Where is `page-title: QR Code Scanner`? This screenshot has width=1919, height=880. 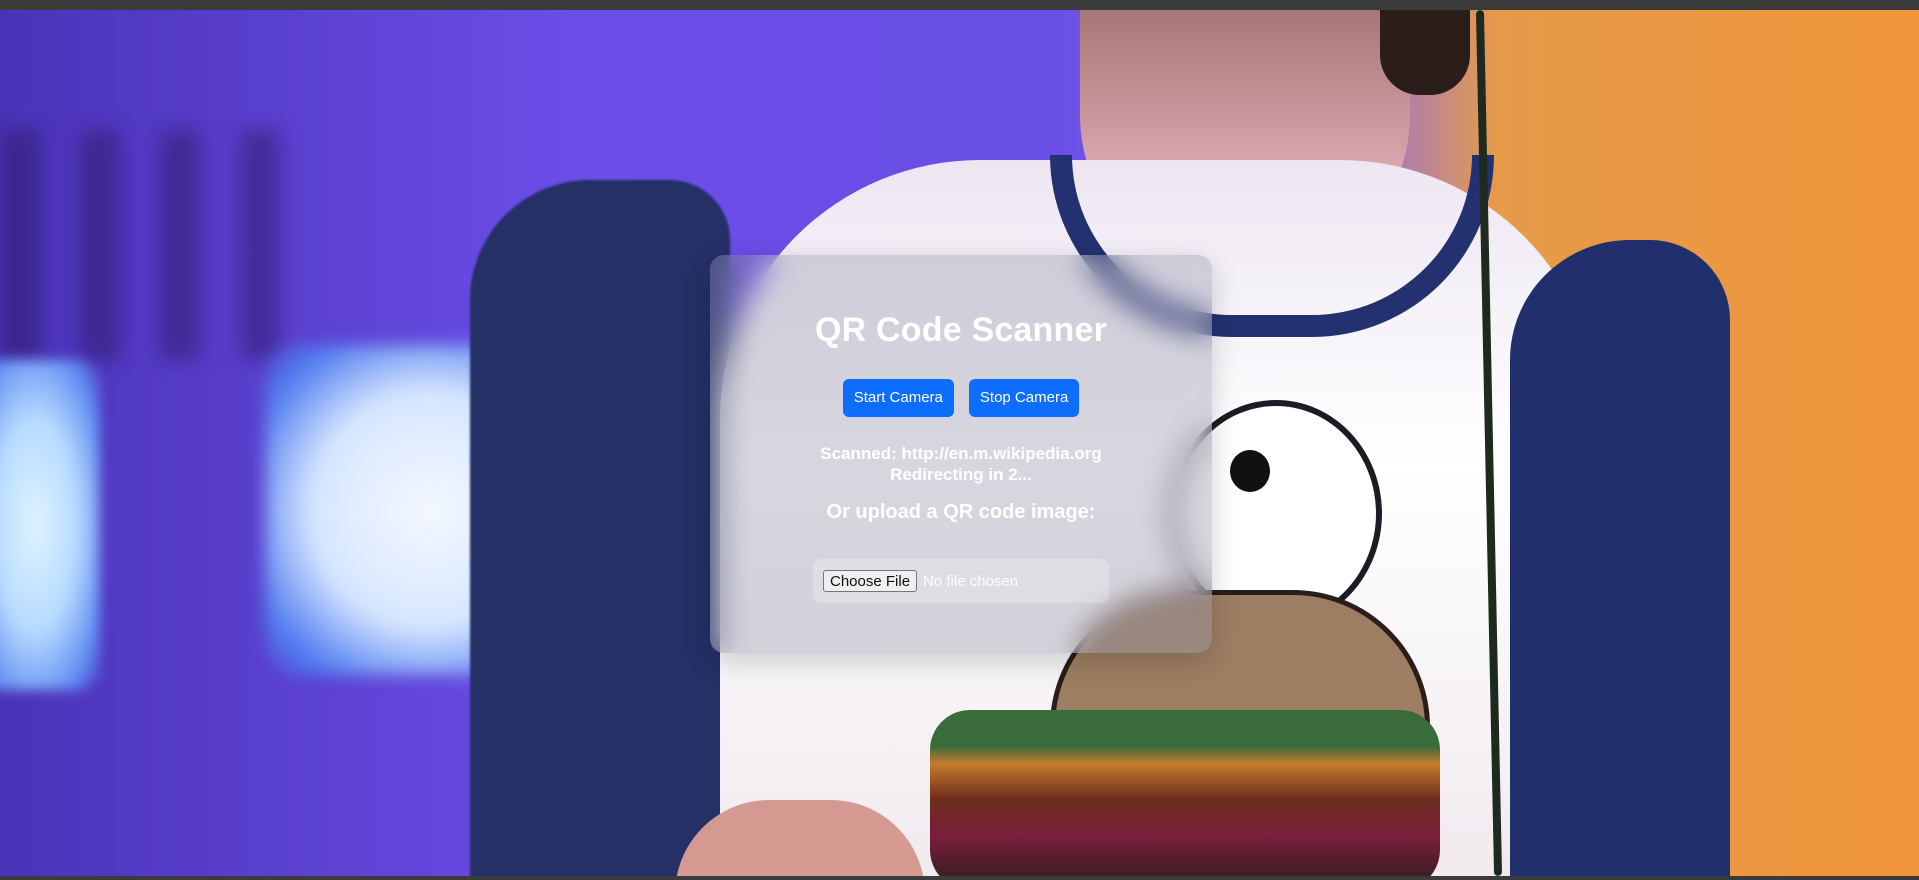 page-title: QR Code Scanner is located at coordinates (961, 330).